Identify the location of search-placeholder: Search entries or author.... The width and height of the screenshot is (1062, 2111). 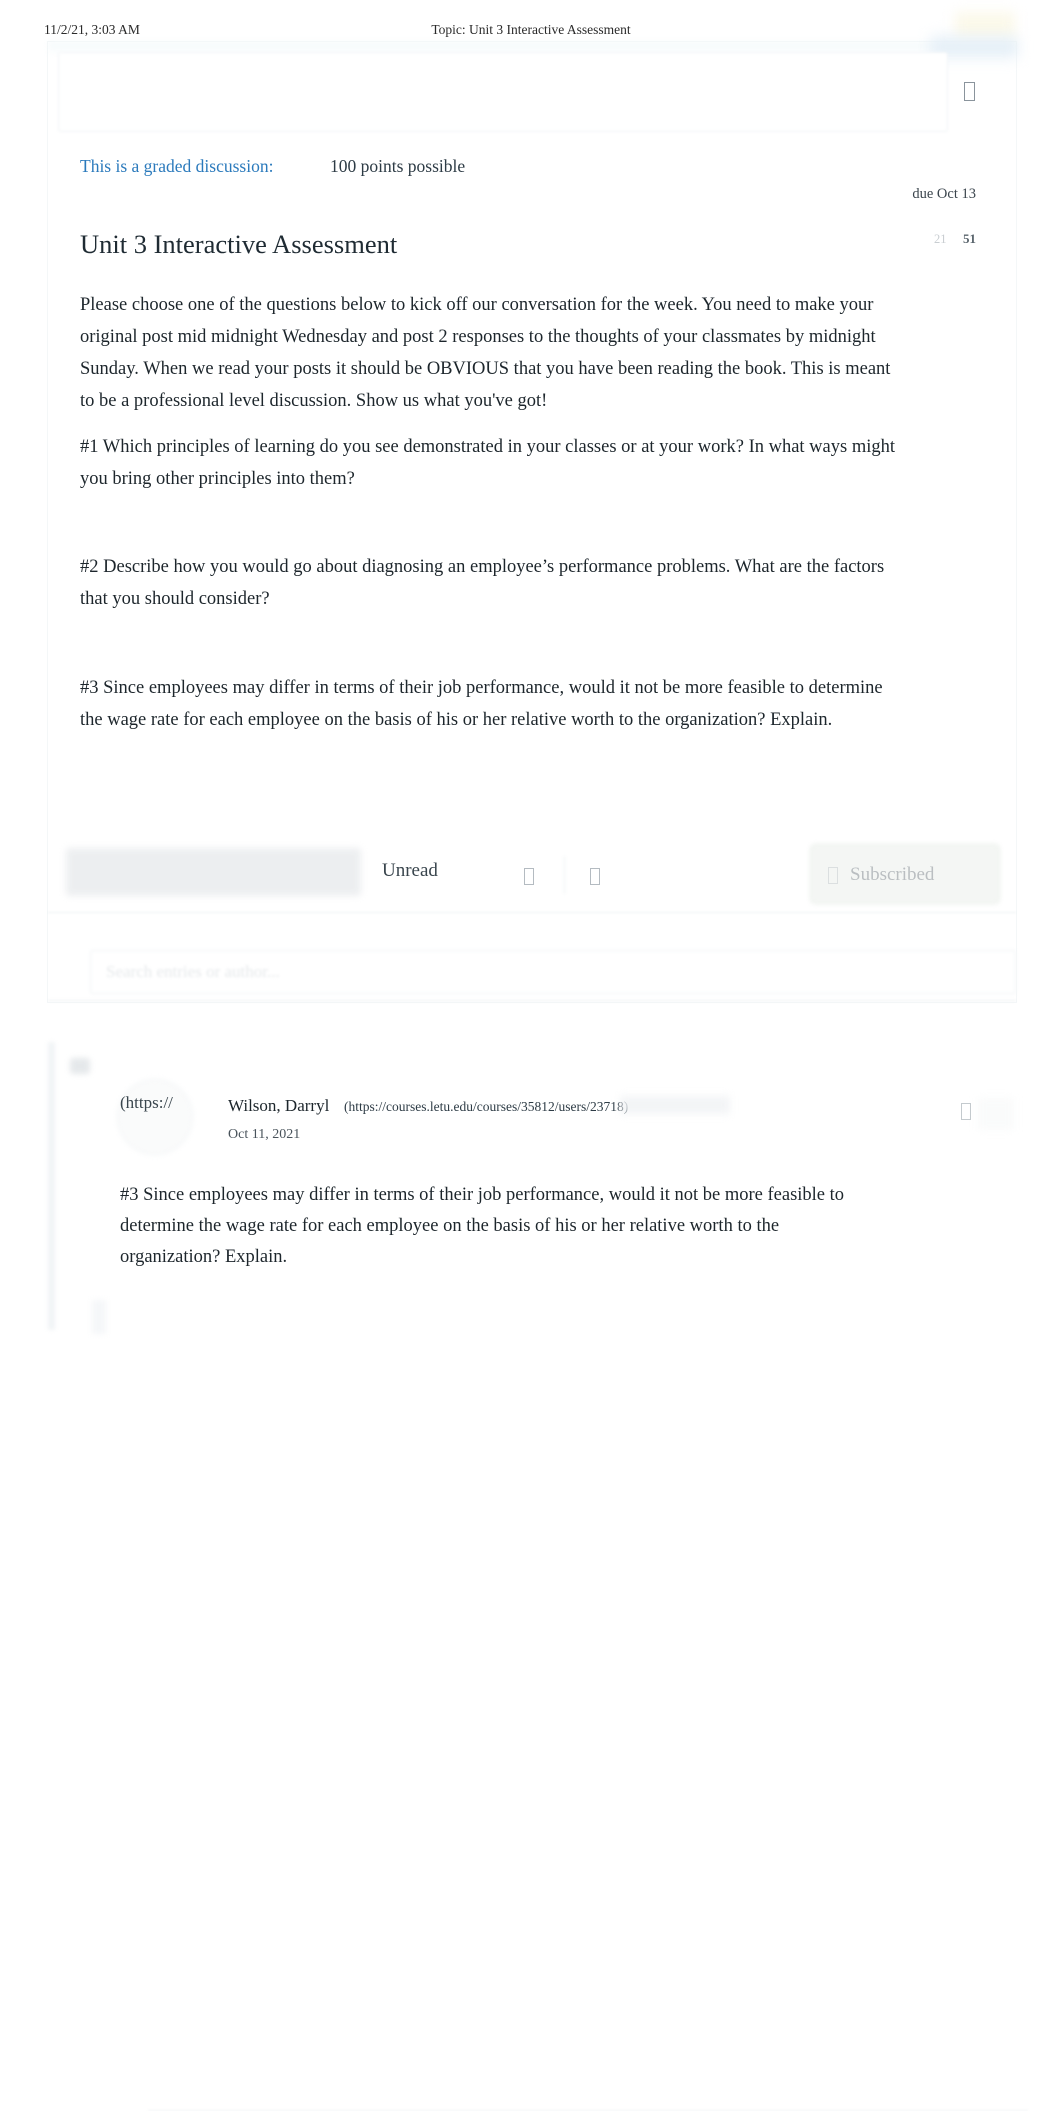
(193, 971).